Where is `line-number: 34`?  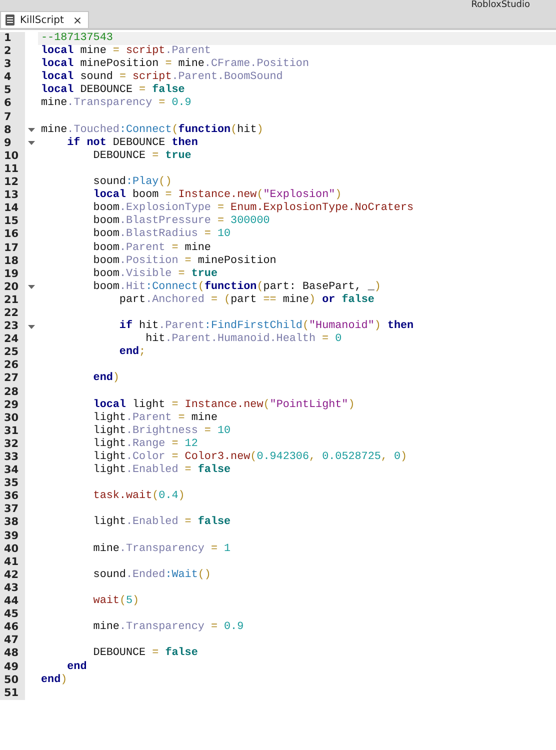 line-number: 34 is located at coordinates (12, 471).